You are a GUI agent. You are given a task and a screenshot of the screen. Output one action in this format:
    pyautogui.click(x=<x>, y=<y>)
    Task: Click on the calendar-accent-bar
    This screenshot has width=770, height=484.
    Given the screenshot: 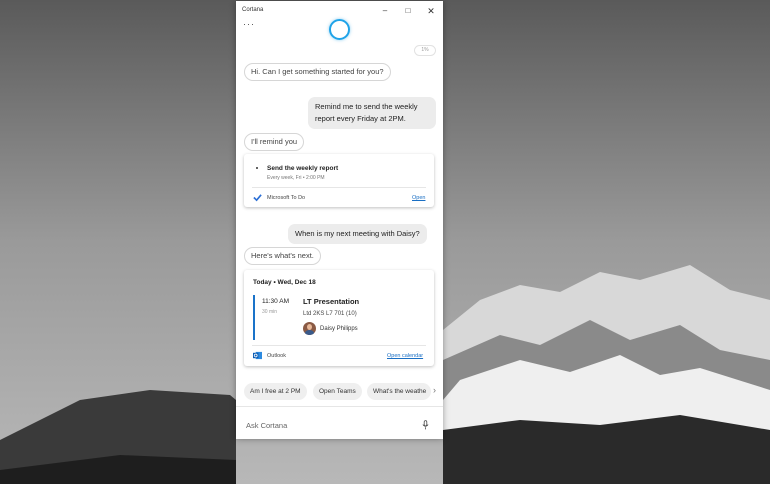 What is the action you would take?
    pyautogui.click(x=254, y=317)
    